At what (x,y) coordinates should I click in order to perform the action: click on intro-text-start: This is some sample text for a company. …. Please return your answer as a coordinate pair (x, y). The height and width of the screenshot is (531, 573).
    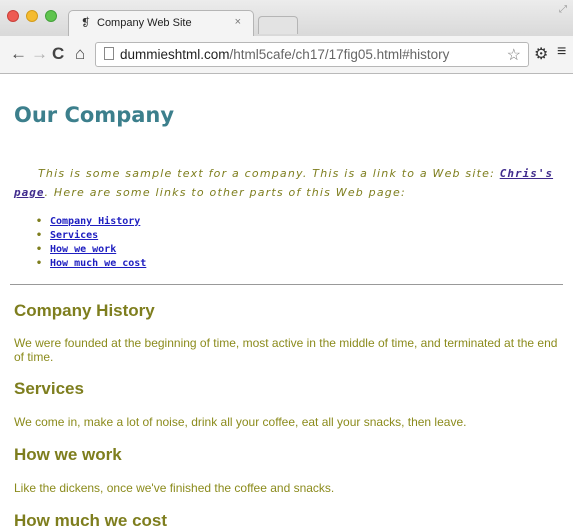
    Looking at the image, I should click on (269, 173).